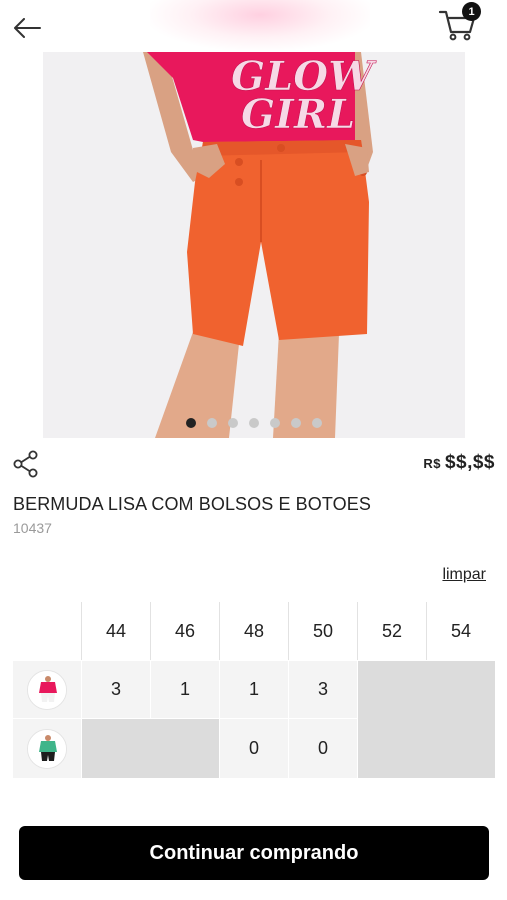 The image size is (507, 900). I want to click on header-glow, so click(260, 25).